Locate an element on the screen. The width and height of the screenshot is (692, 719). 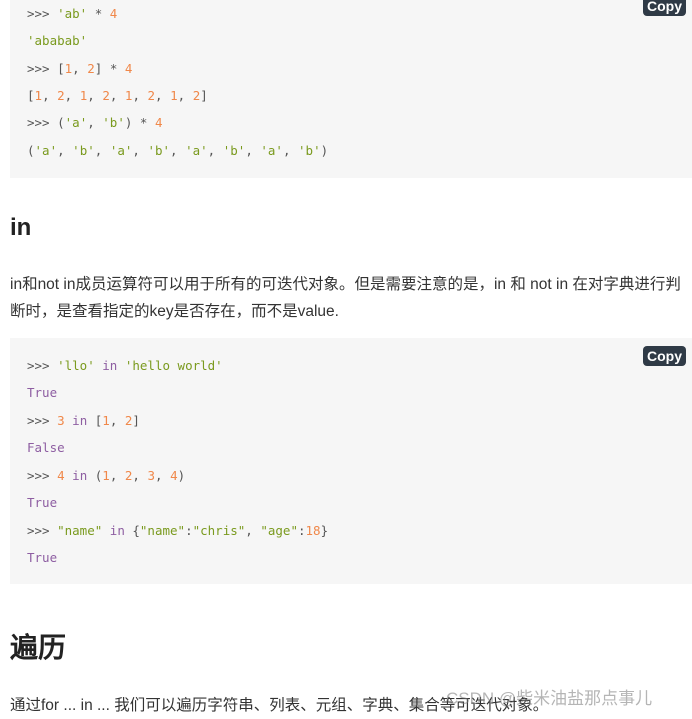
code-token: ) * is located at coordinates (139, 122).